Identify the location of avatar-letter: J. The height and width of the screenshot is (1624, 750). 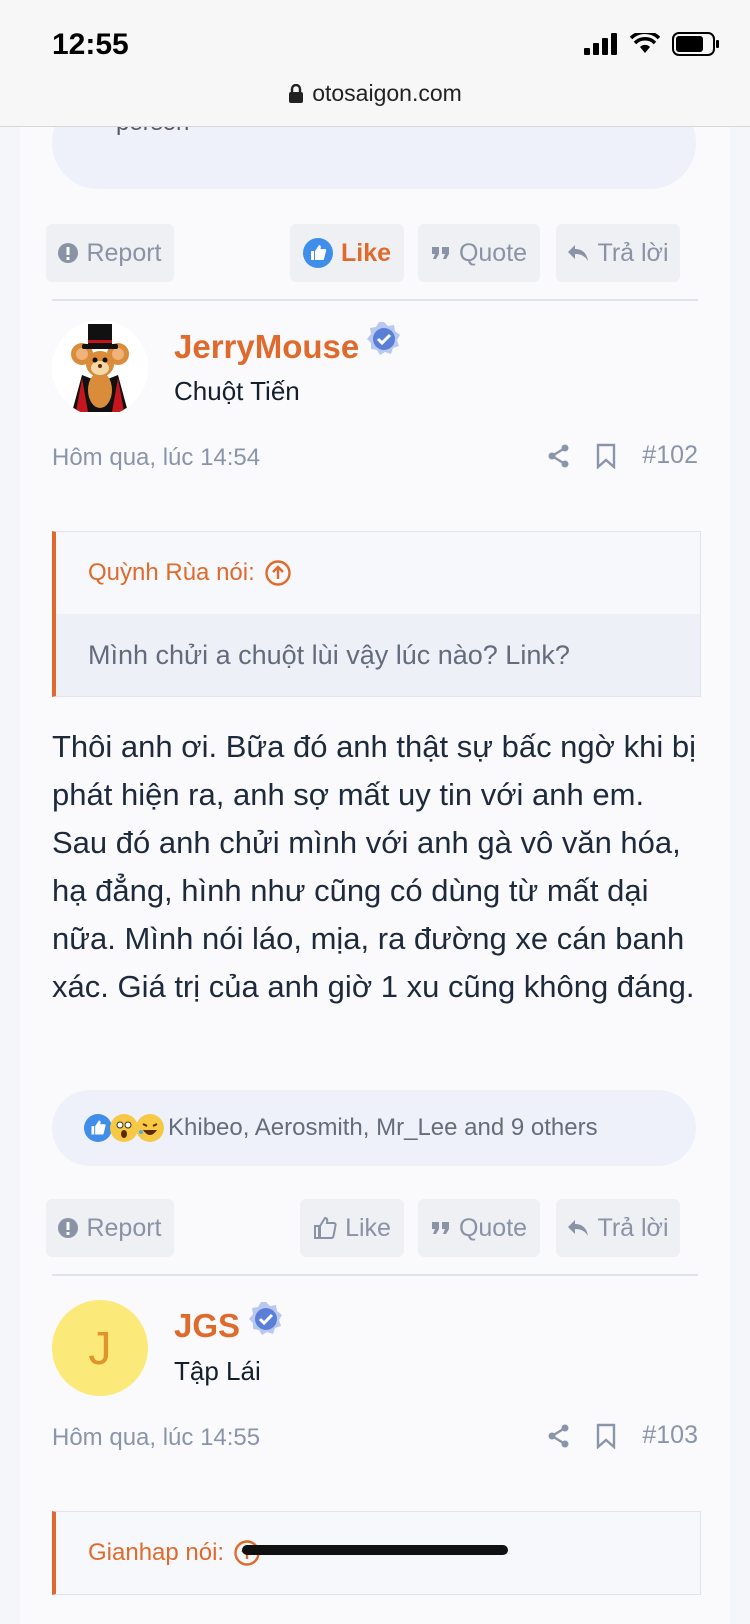
(100, 1348).